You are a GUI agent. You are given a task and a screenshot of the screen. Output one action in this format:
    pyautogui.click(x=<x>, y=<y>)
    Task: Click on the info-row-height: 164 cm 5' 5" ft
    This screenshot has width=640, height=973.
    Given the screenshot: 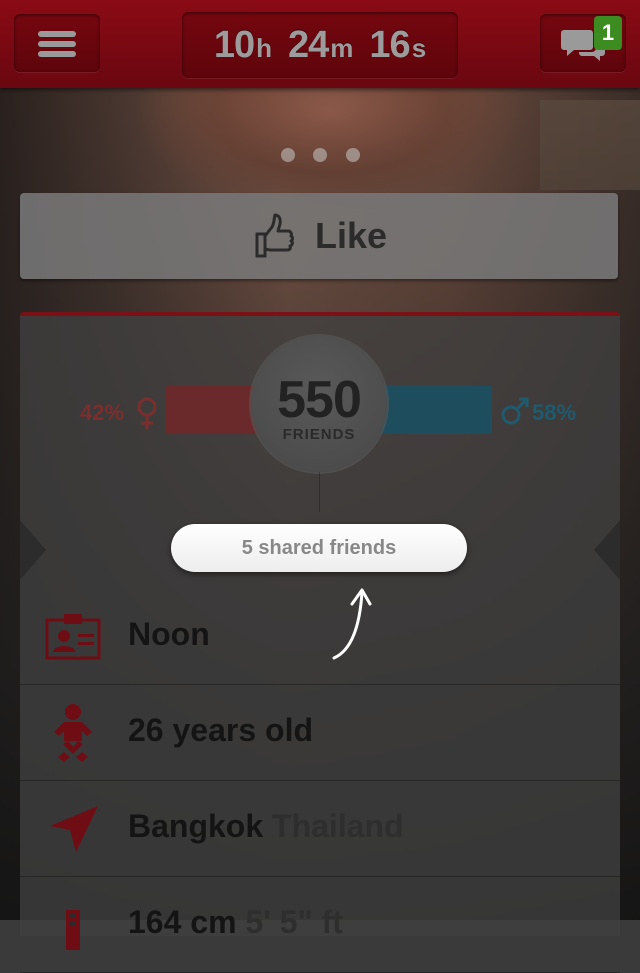 What is the action you would take?
    pyautogui.click(x=320, y=925)
    